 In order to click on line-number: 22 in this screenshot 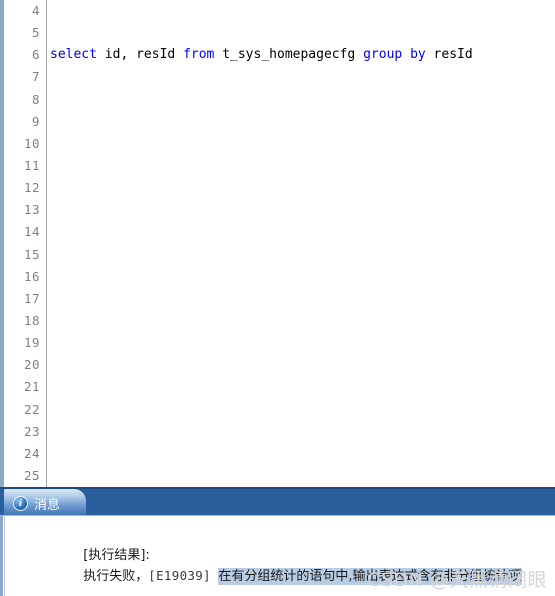, I will do `click(31, 409)`.